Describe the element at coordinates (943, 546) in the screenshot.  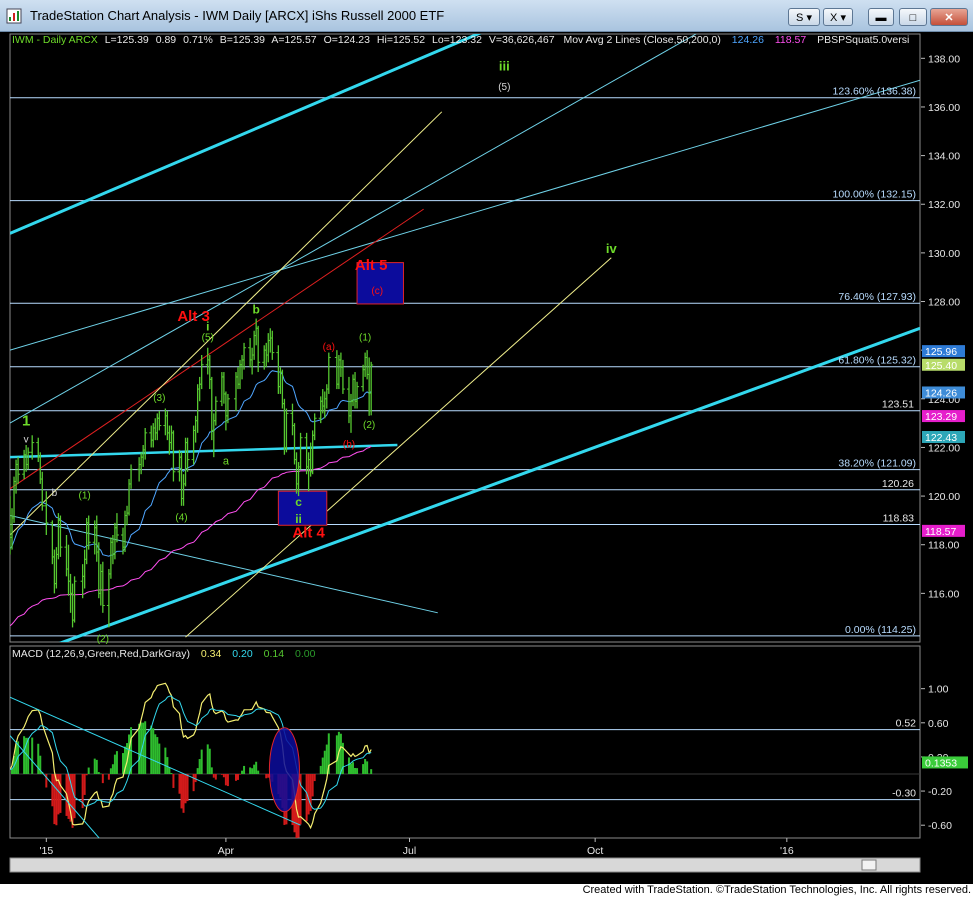
I see `price-tick-label: 118.00` at that location.